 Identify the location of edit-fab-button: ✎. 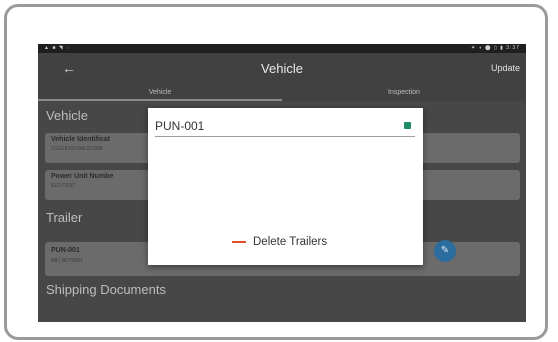
(445, 251).